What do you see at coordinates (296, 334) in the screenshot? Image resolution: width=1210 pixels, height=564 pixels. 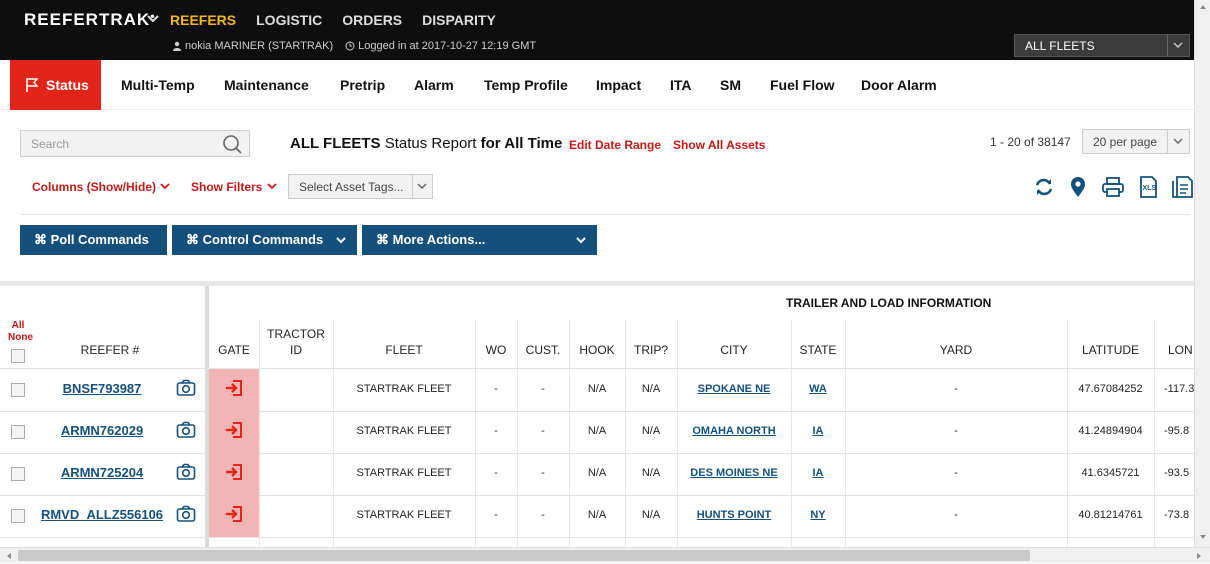 I see `col-tractor-label: TRACTOR` at bounding box center [296, 334].